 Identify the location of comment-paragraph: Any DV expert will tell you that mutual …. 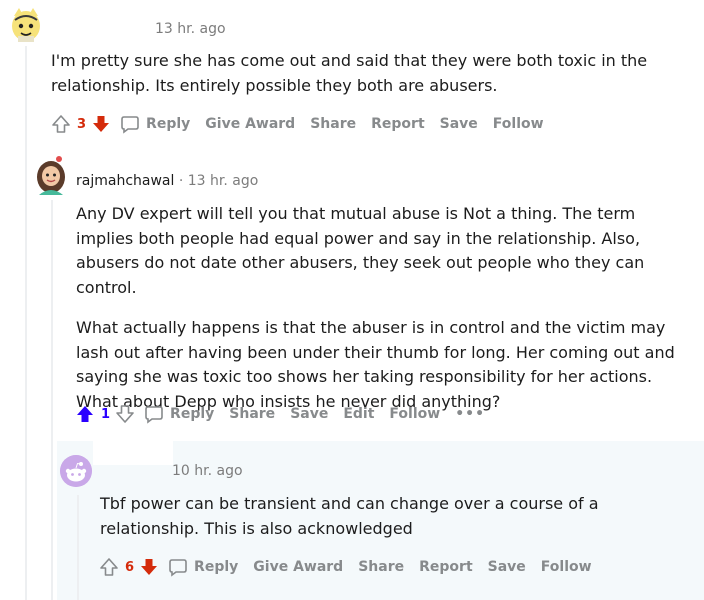
(360, 250).